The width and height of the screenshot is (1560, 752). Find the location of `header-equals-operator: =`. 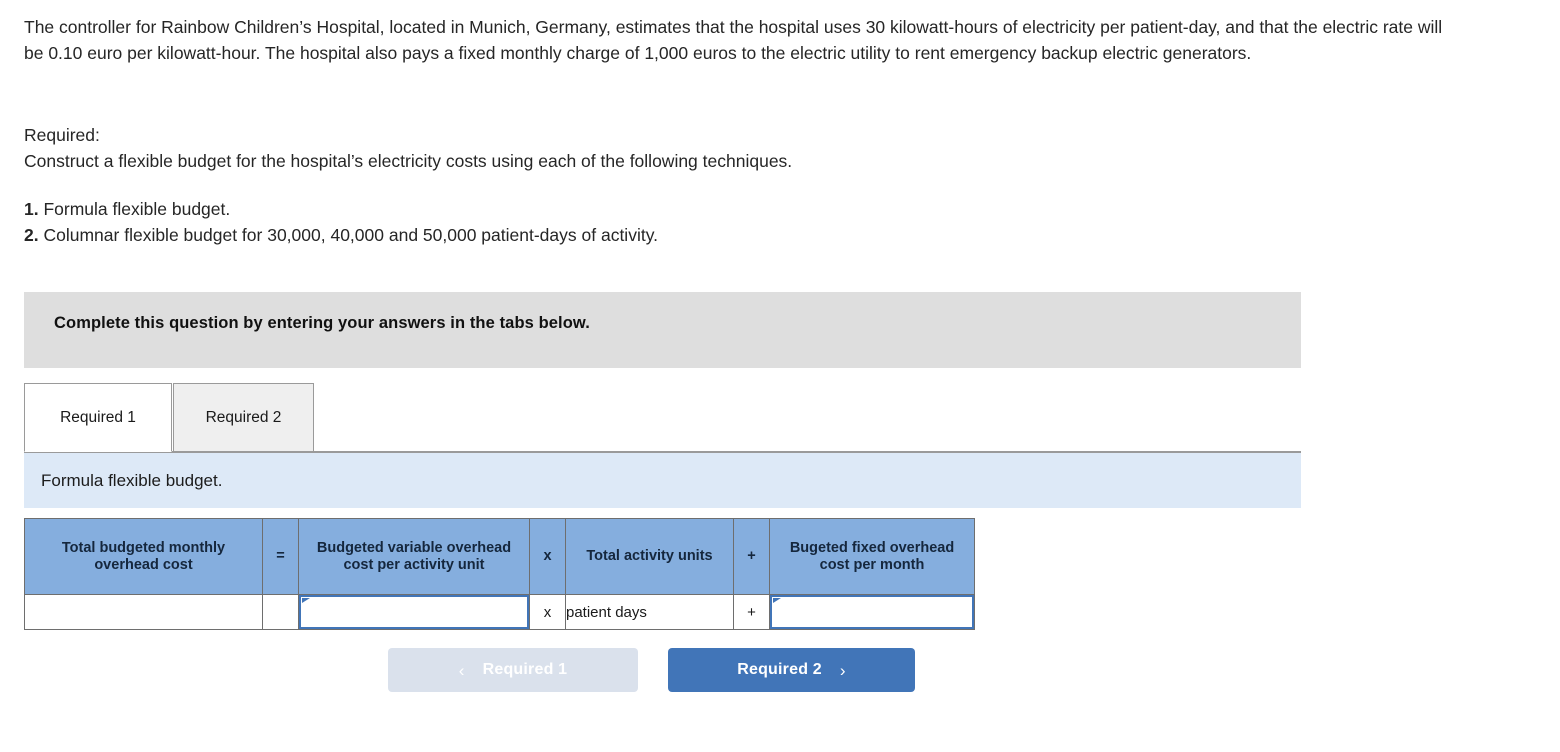

header-equals-operator: = is located at coordinates (280, 556).